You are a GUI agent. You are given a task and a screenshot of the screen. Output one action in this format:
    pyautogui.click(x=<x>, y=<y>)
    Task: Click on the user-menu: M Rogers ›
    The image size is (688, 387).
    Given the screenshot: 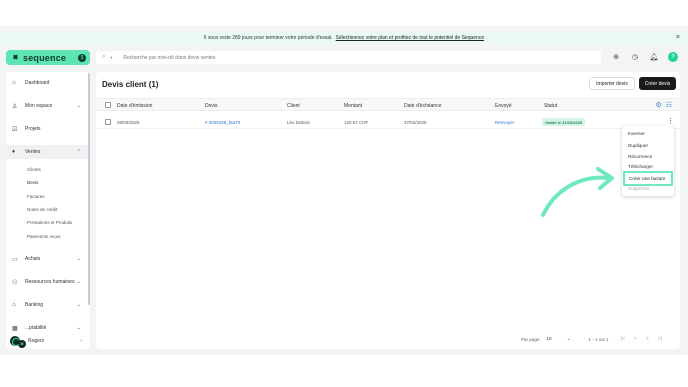 What is the action you would take?
    pyautogui.click(x=48, y=341)
    